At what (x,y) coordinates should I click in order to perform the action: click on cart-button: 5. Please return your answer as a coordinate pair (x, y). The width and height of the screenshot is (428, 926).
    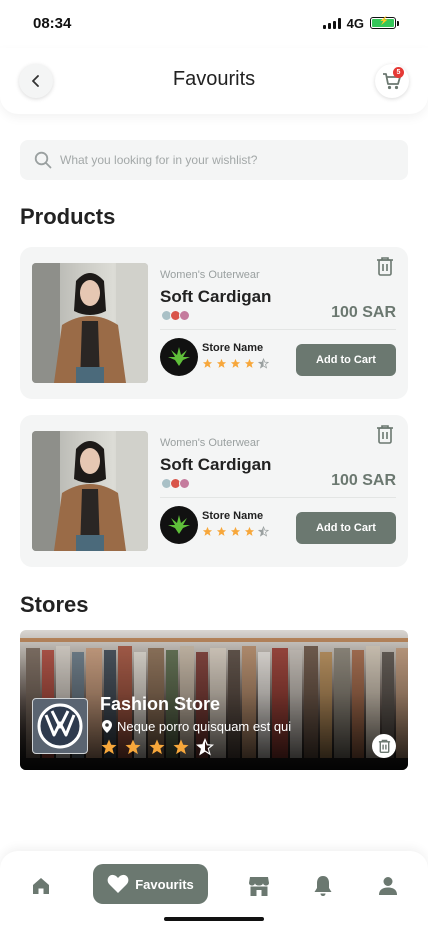
    Looking at the image, I should click on (392, 81).